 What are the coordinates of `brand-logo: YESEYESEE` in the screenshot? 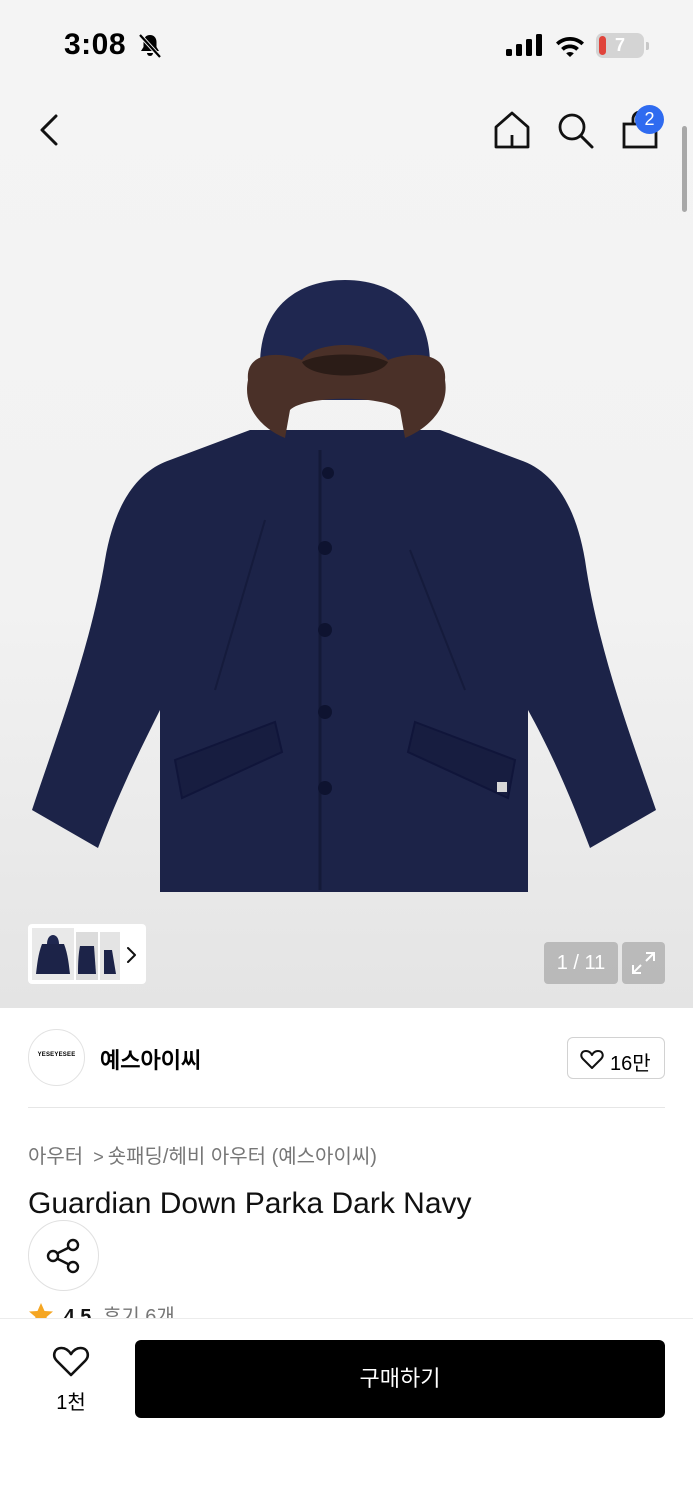 It's located at (56, 1057).